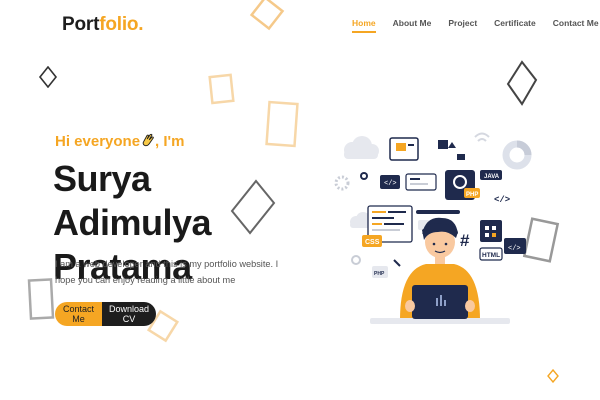 This screenshot has width=600, height=400. What do you see at coordinates (492, 177) in the screenshot?
I see `svg-text: JAVA` at bounding box center [492, 177].